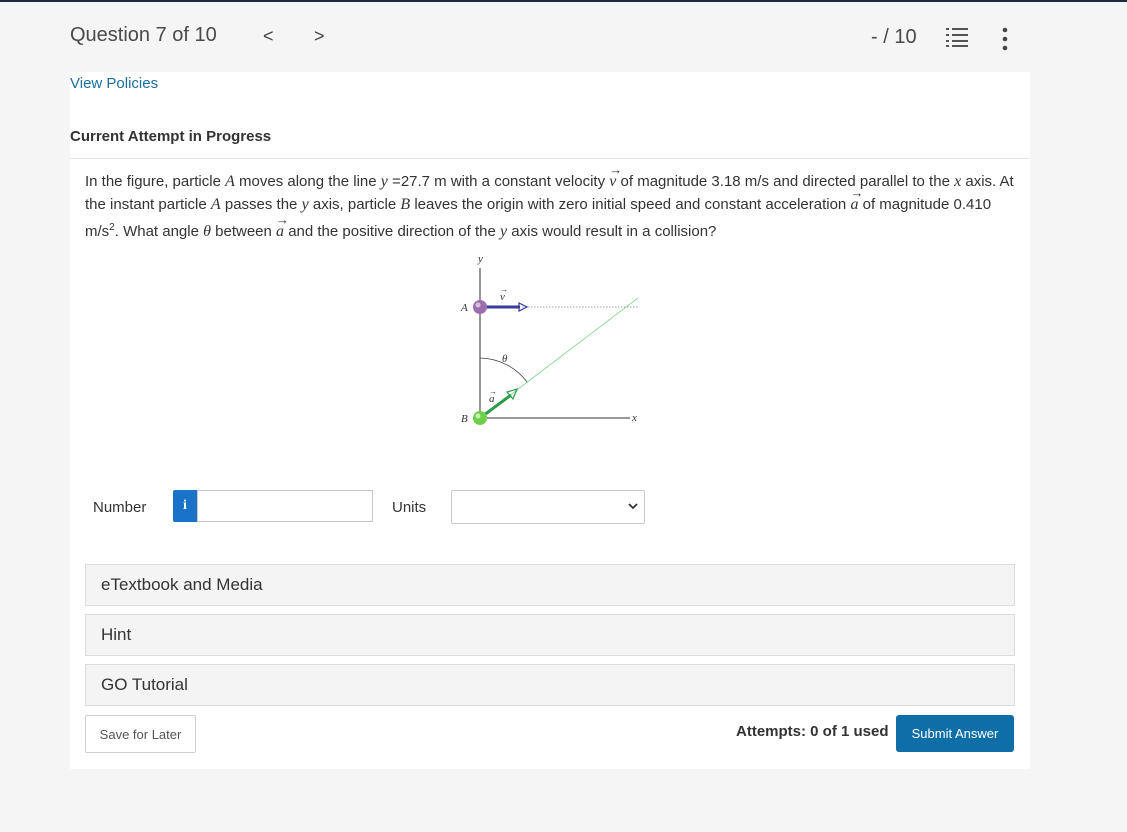  What do you see at coordinates (114, 83) in the screenshot?
I see `view-policies-link: View Policies` at bounding box center [114, 83].